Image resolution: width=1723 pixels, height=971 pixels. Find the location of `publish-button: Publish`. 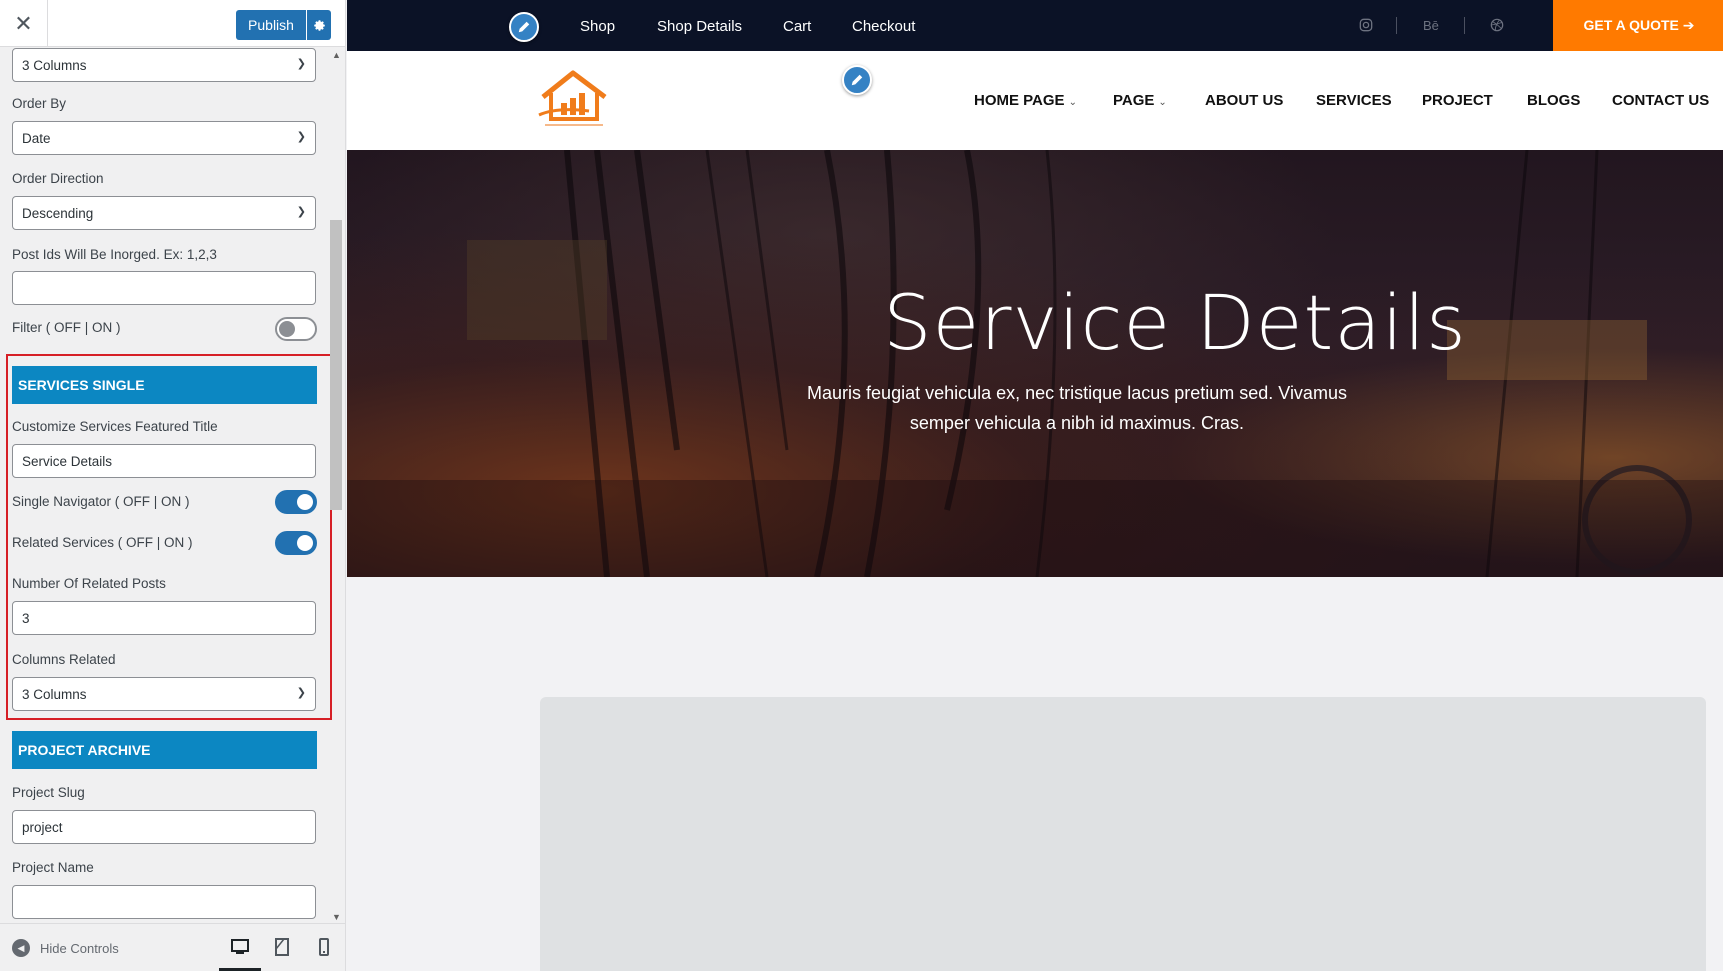

publish-button: Publish is located at coordinates (271, 25).